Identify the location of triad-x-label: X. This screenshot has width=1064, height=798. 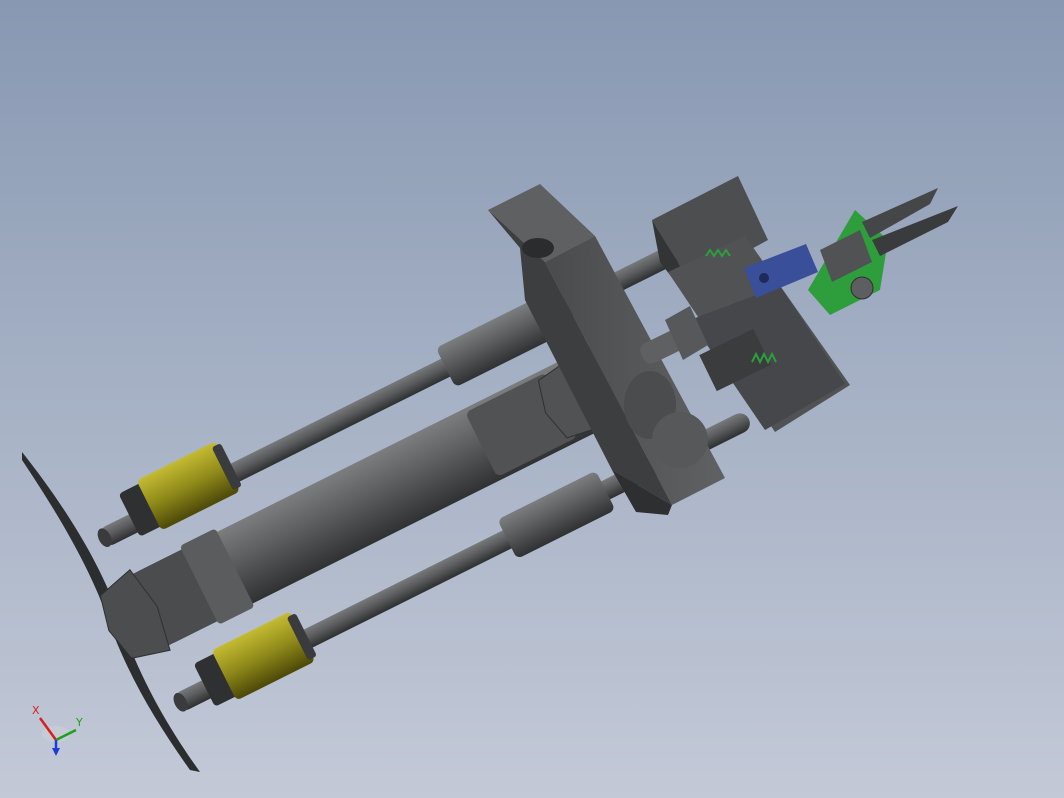
(36, 710).